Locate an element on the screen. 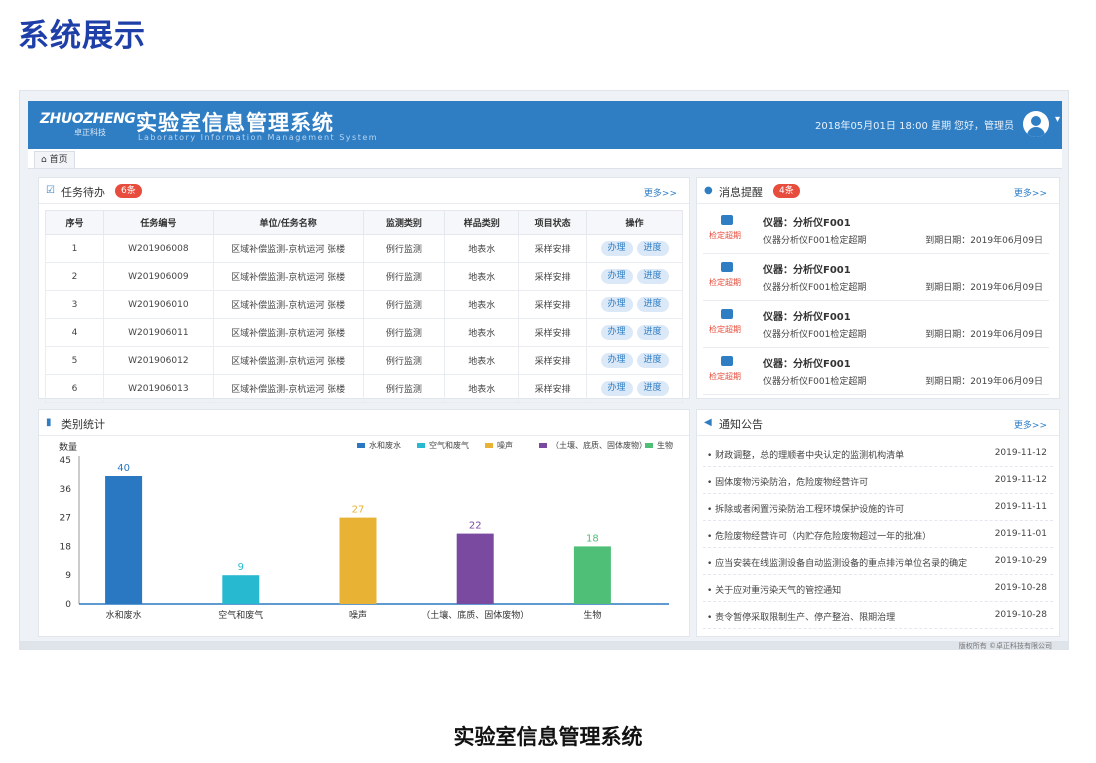 This screenshot has width=1096, height=763. cell-code: W201906010 is located at coordinates (158, 304).